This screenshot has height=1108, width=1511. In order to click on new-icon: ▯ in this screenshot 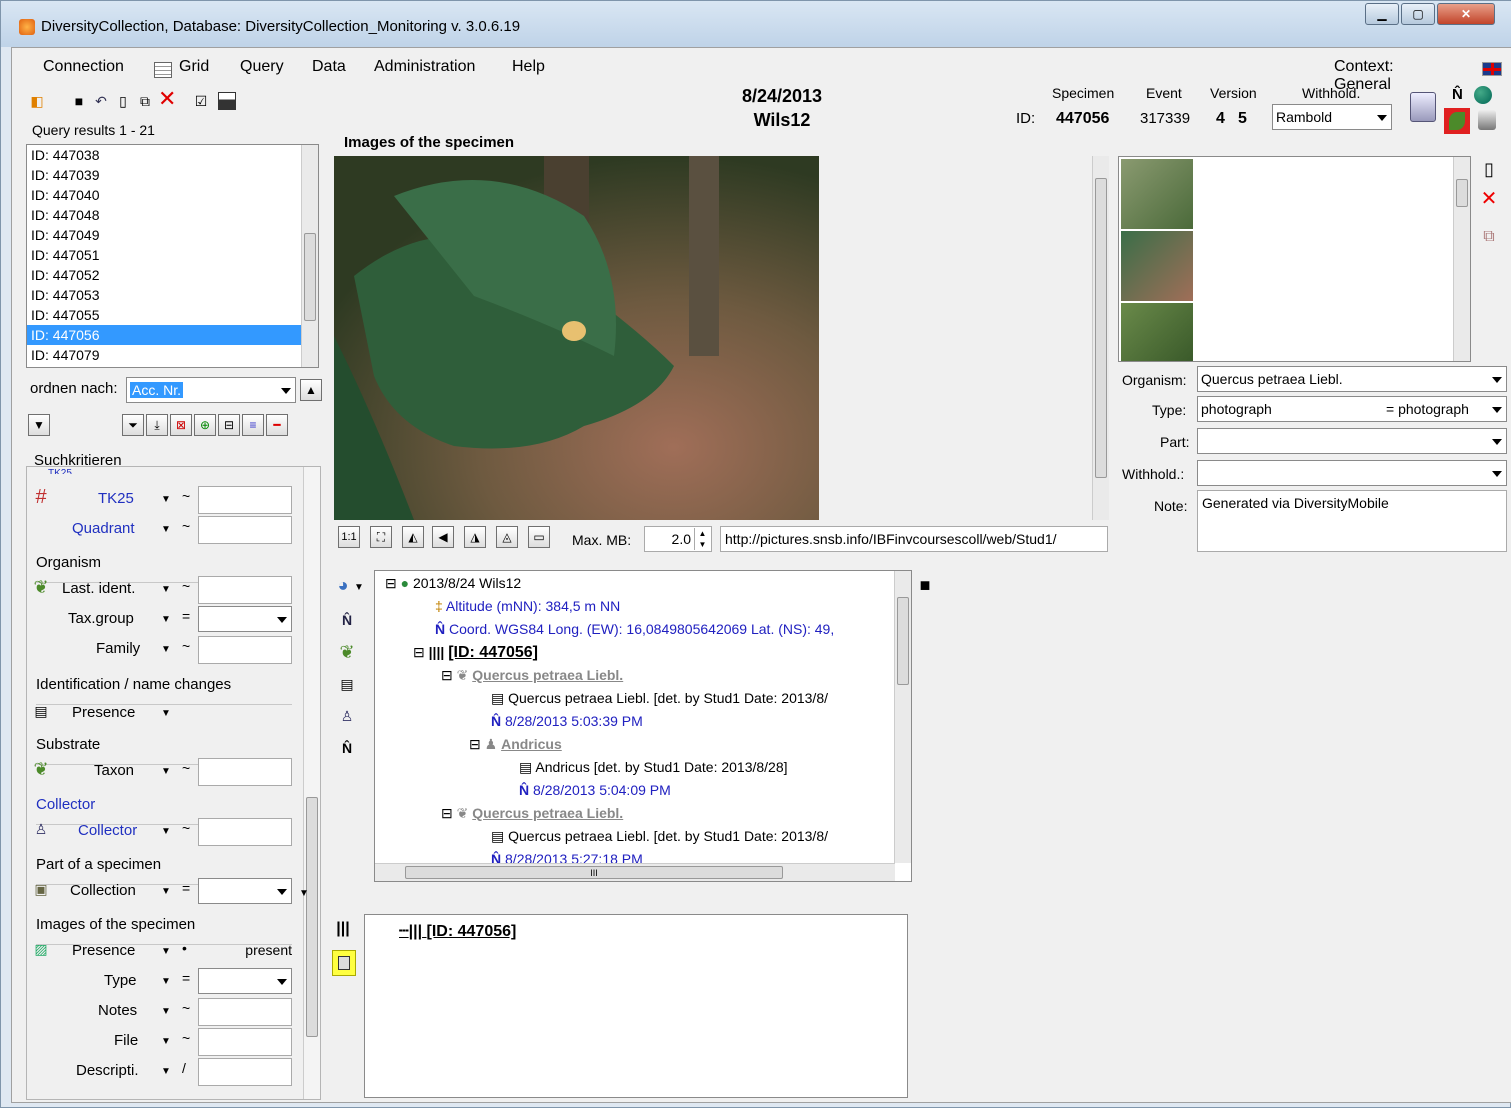, I will do `click(123, 101)`.